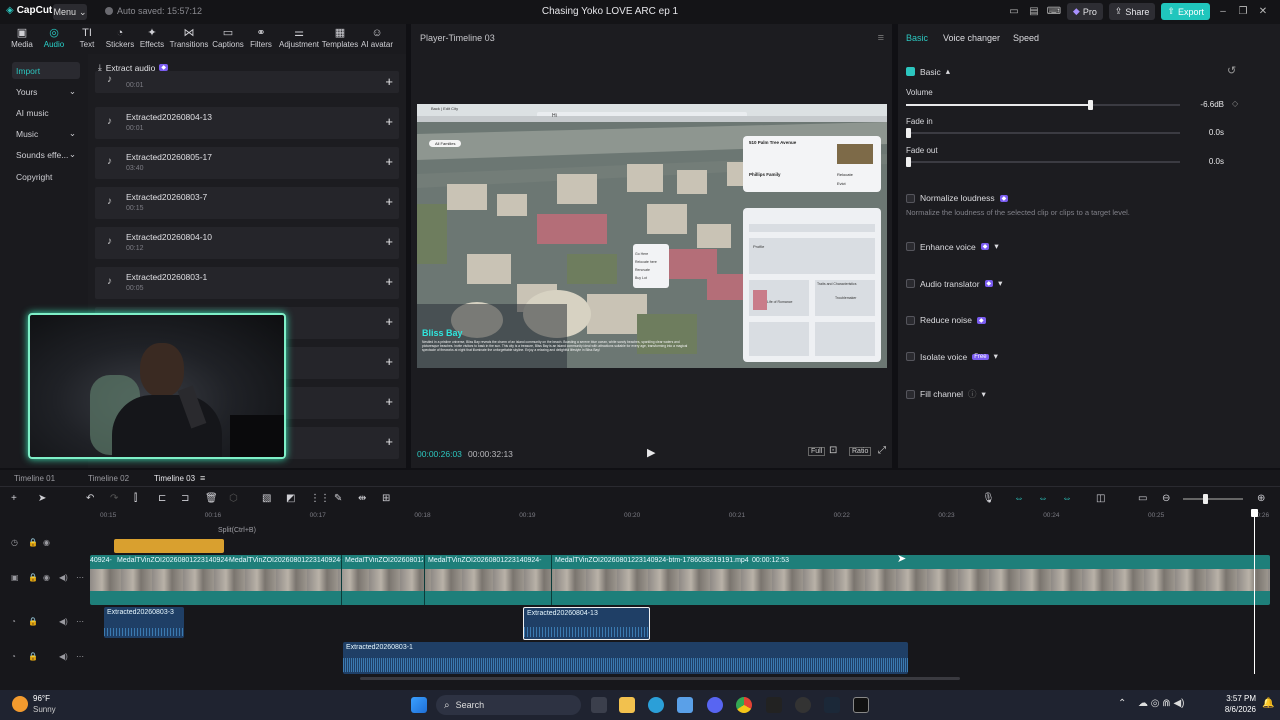  I want to click on audio-clip: Extracted20260803-3, so click(144, 622).